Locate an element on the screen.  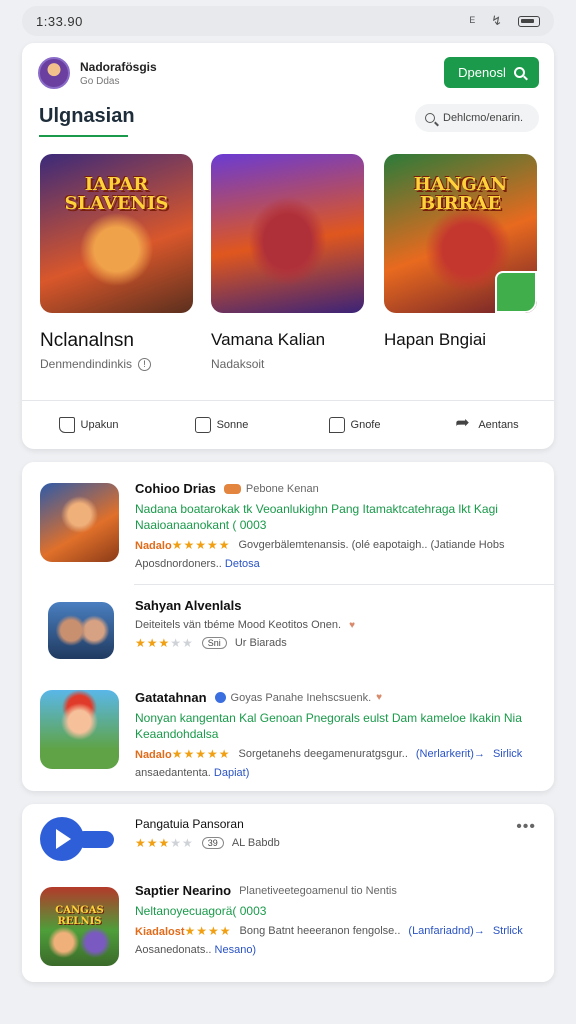
tag-icon is located at coordinates (232, 488).